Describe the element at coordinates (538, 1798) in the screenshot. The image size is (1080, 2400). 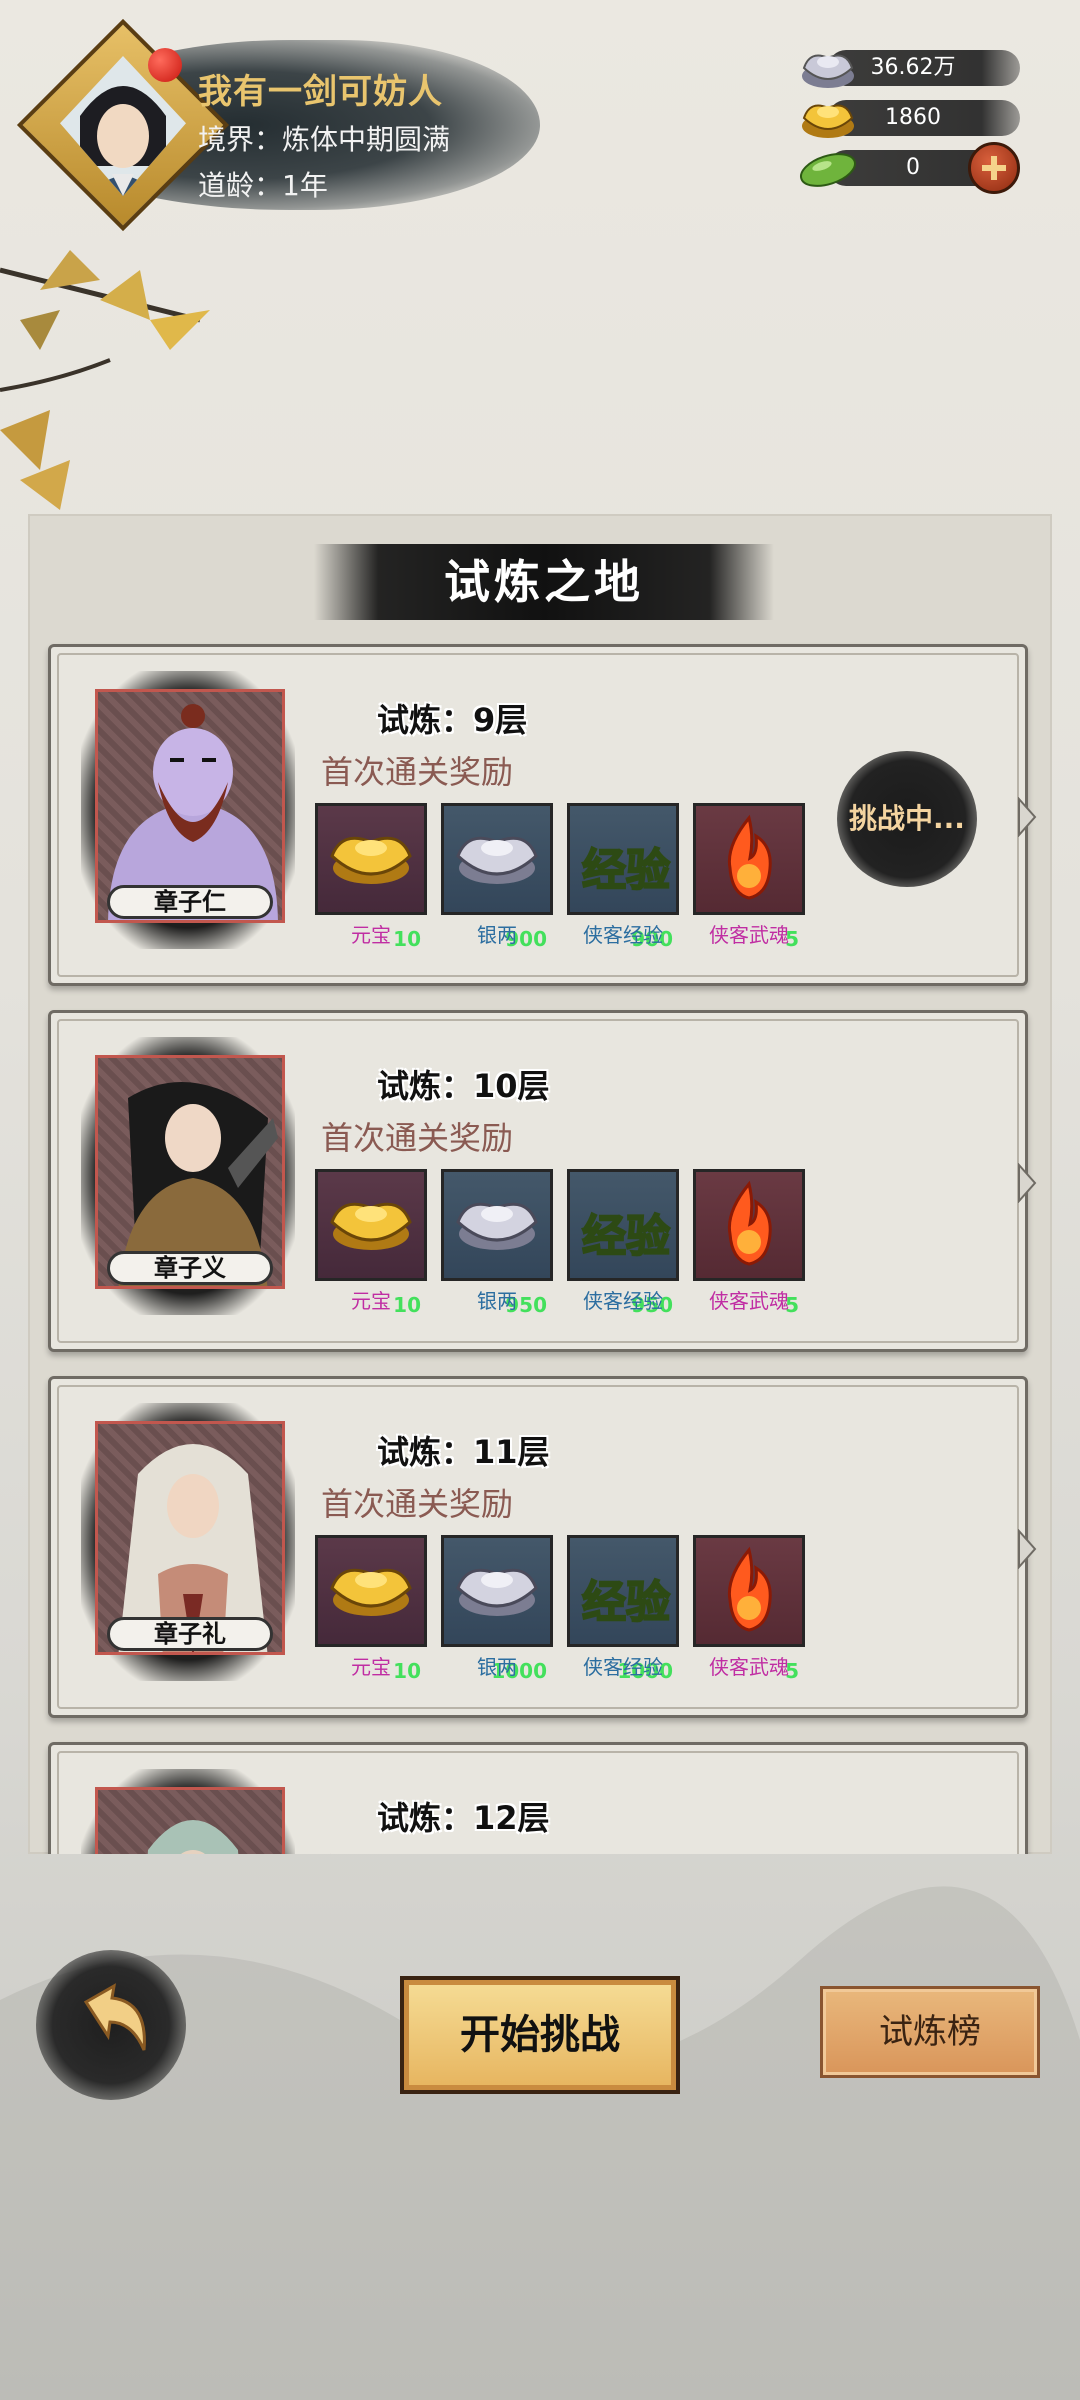
I see `trial-card: 试炼：12层 首次通关奖励` at that location.